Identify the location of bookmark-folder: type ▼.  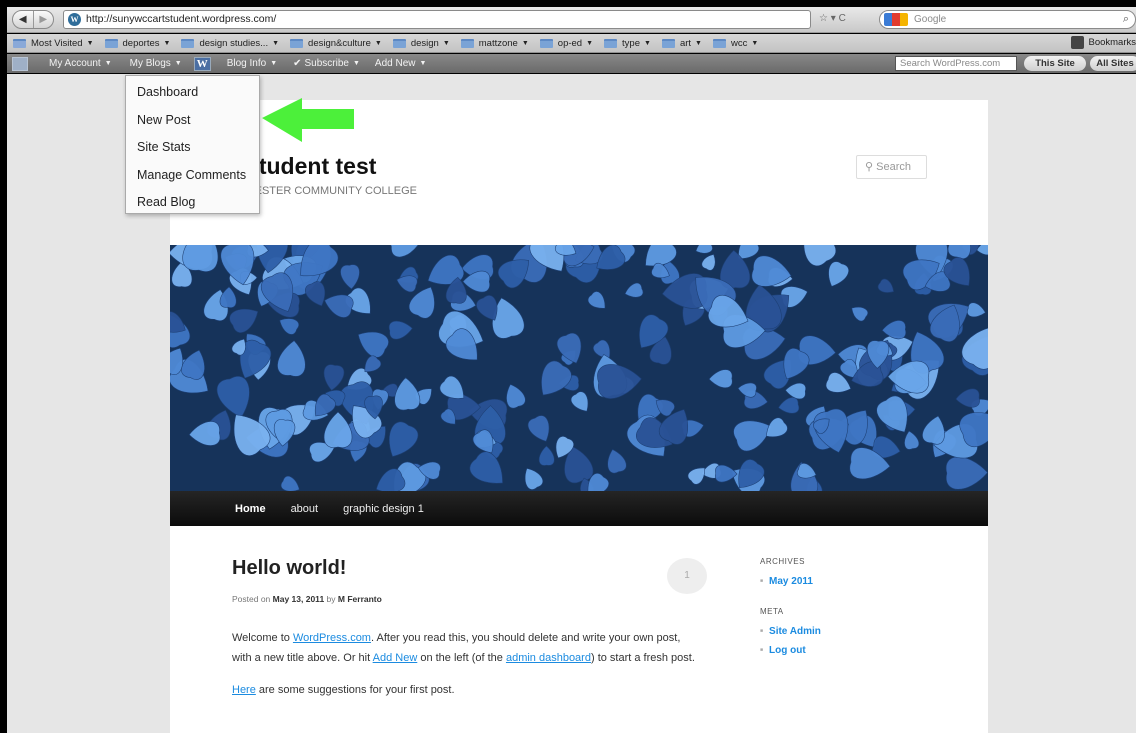
(627, 43).